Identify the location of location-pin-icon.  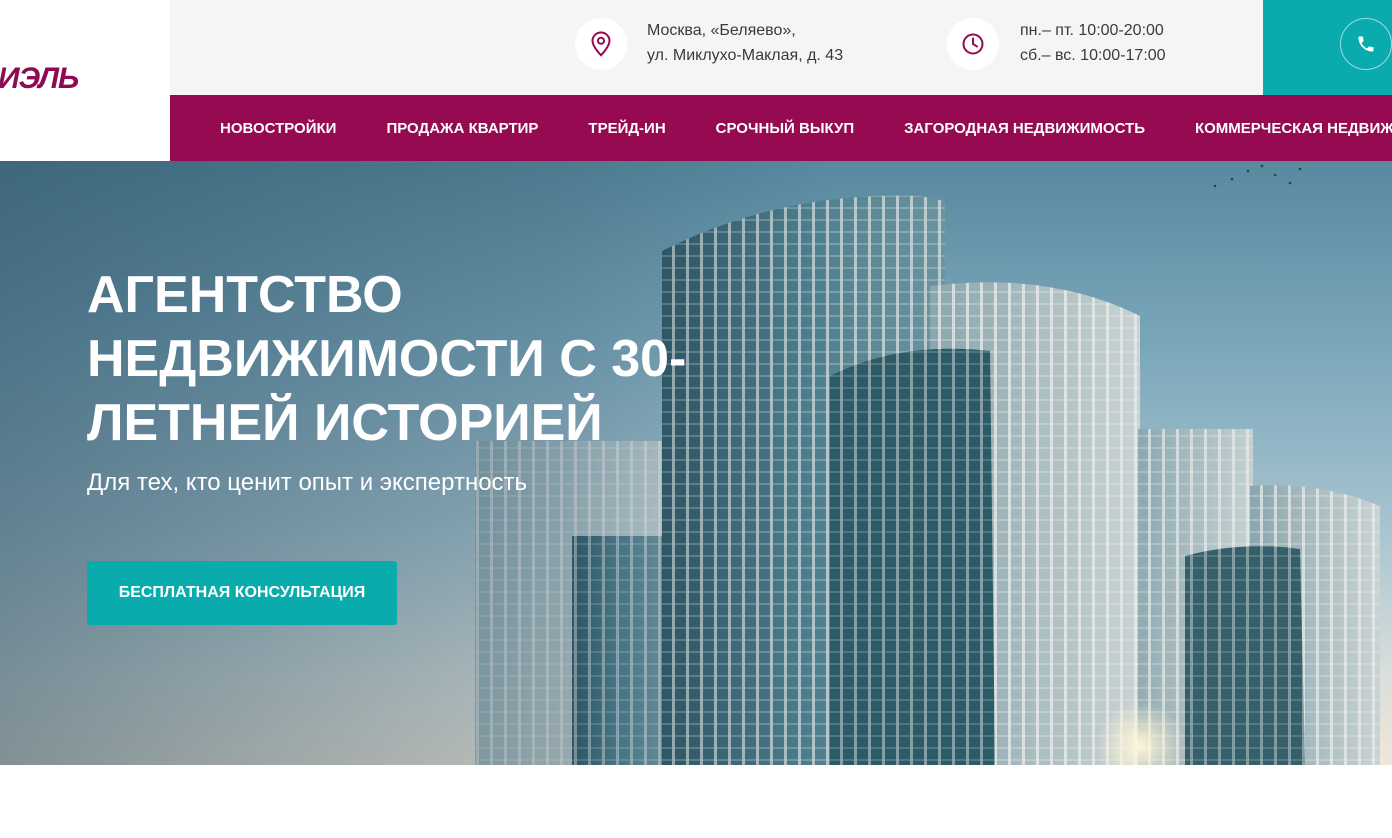
(601, 44).